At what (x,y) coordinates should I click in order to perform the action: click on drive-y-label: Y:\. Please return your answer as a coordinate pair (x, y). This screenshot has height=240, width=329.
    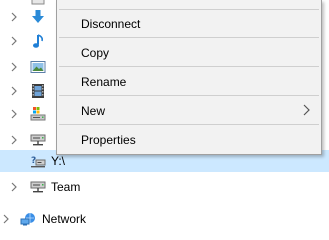
    Looking at the image, I should click on (58, 161).